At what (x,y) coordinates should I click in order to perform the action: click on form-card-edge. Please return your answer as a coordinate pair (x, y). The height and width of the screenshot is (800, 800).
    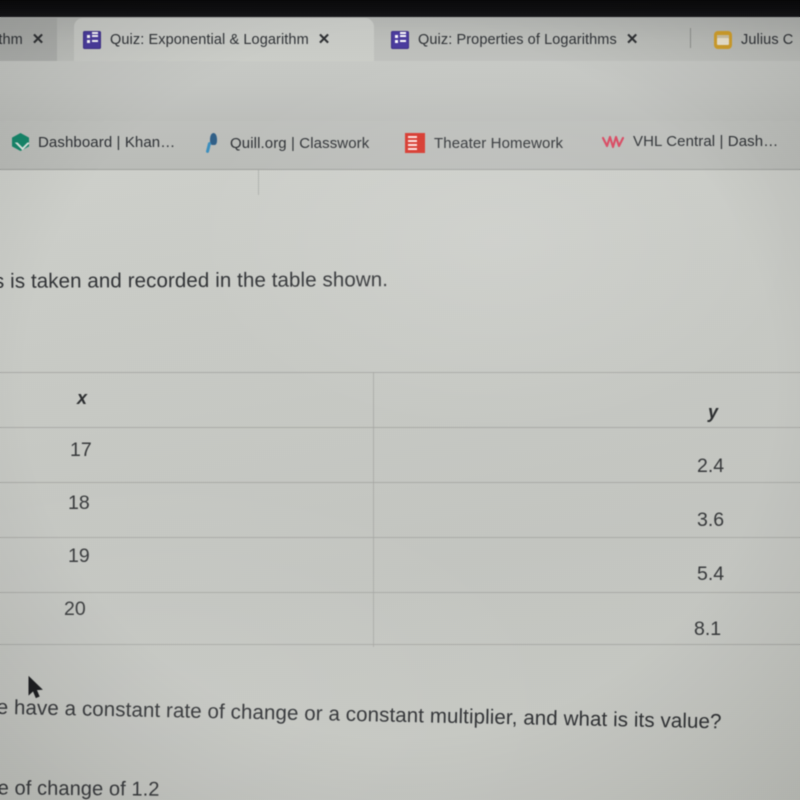
    Looking at the image, I should click on (258, 182).